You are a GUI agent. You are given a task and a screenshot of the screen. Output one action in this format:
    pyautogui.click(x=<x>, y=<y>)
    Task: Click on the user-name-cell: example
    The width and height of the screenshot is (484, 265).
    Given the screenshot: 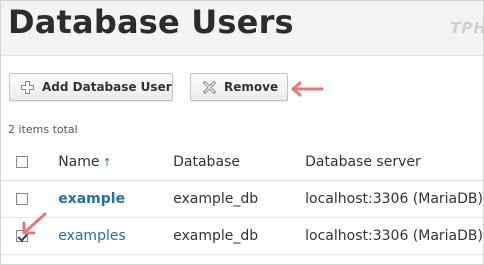 What is the action you would take?
    pyautogui.click(x=115, y=198)
    